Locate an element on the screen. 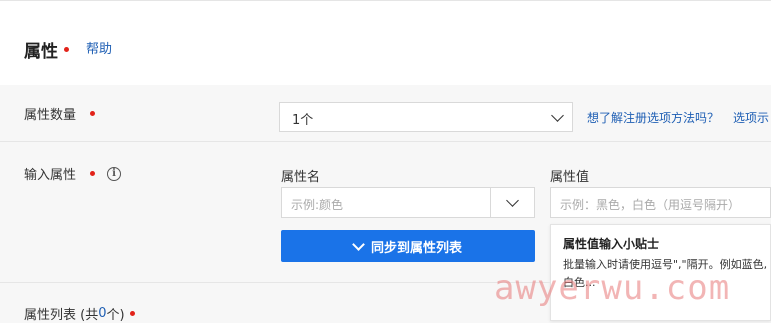 The width and height of the screenshot is (771, 323). attr-list-label-prefix: 属性列表 (共 is located at coordinates (61, 315).